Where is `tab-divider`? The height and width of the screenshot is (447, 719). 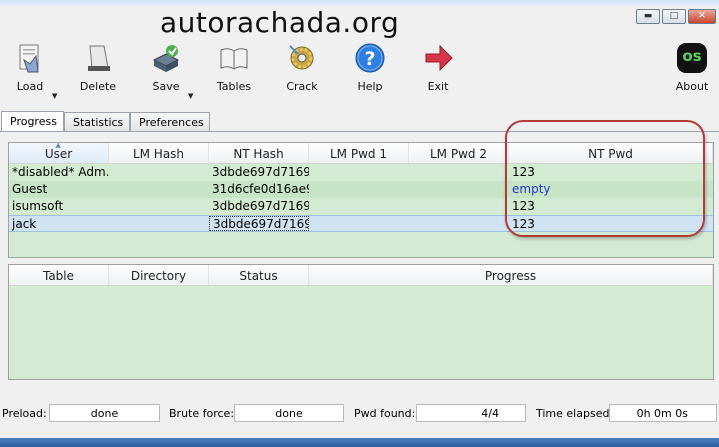
tab-divider is located at coordinates (359, 131).